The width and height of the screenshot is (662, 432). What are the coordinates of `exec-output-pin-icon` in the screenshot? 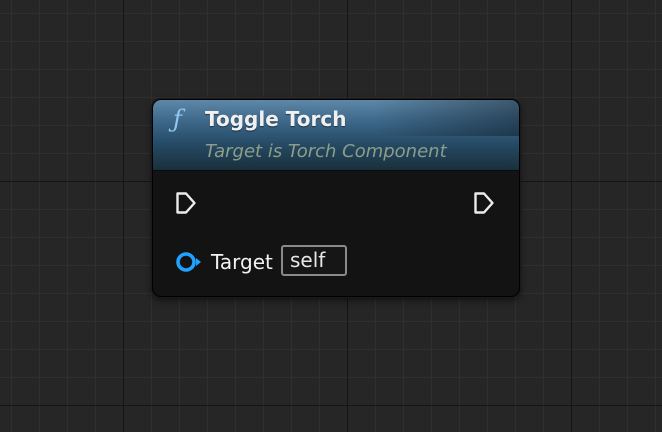 It's located at (484, 203).